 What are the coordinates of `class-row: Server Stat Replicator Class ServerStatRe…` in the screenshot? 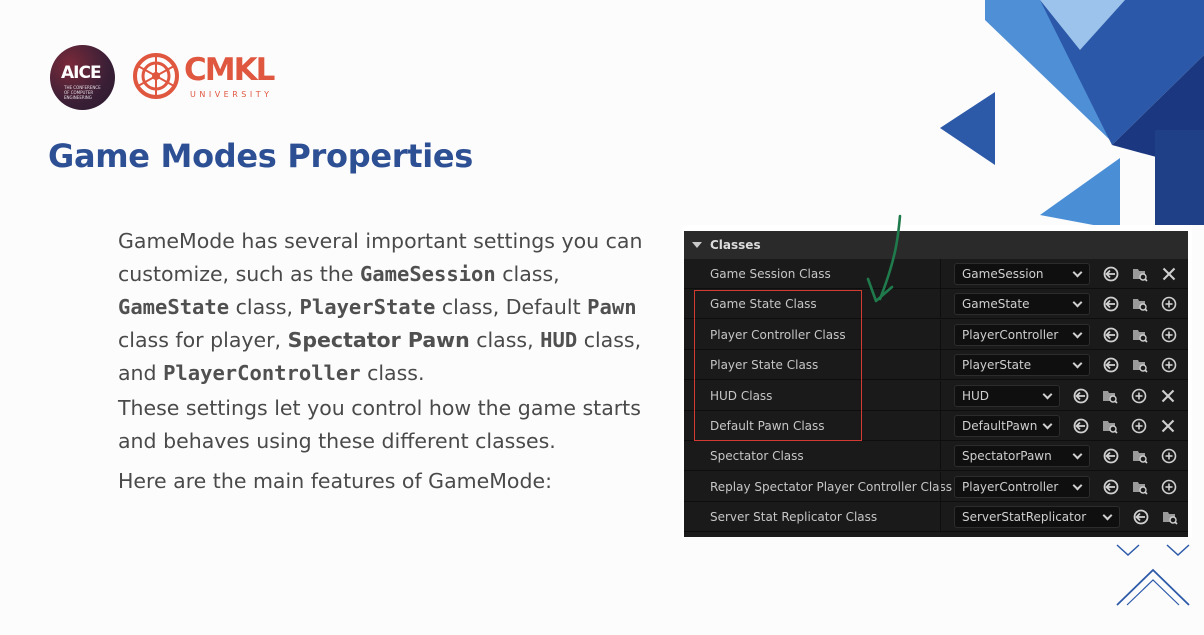 It's located at (936, 517).